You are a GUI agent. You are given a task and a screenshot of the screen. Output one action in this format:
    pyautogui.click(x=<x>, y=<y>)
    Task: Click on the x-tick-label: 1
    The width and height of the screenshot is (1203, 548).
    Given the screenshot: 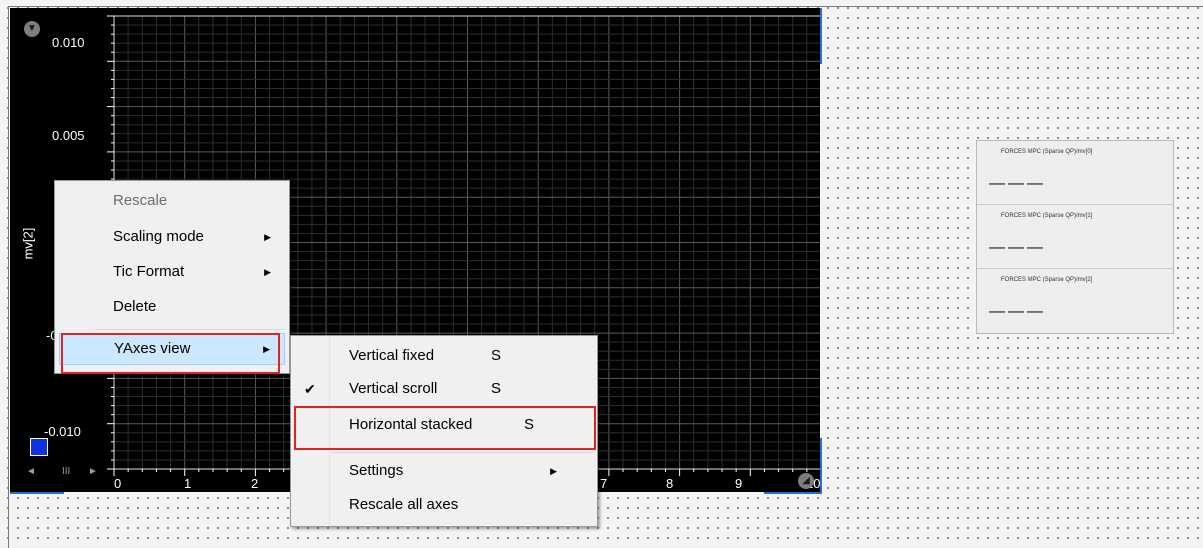 What is the action you would take?
    pyautogui.click(x=187, y=483)
    